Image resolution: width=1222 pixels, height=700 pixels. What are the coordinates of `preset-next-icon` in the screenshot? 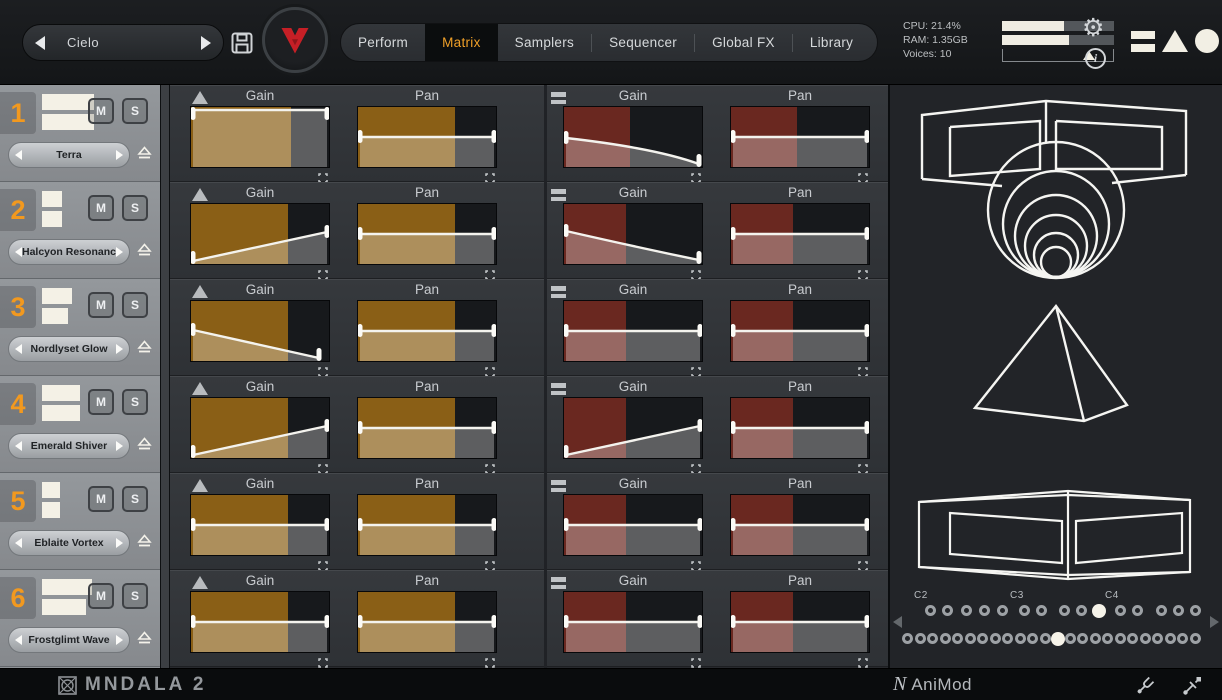 It's located at (206, 42).